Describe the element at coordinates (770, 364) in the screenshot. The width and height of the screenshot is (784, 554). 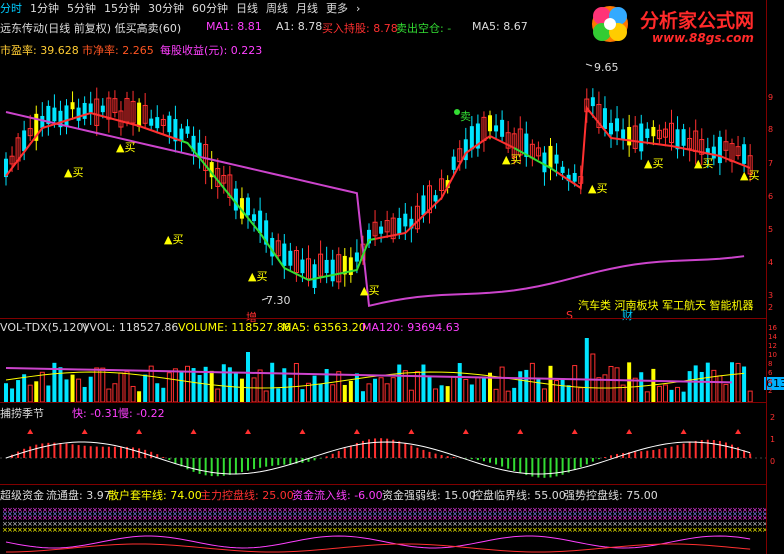
I see `vol-axis-tick: 8` at that location.